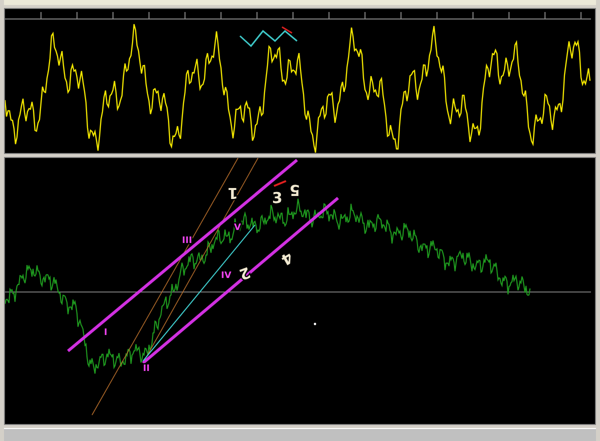 This screenshot has width=600, height=441. What do you see at coordinates (187, 241) in the screenshot?
I see `wave-label: III` at bounding box center [187, 241].